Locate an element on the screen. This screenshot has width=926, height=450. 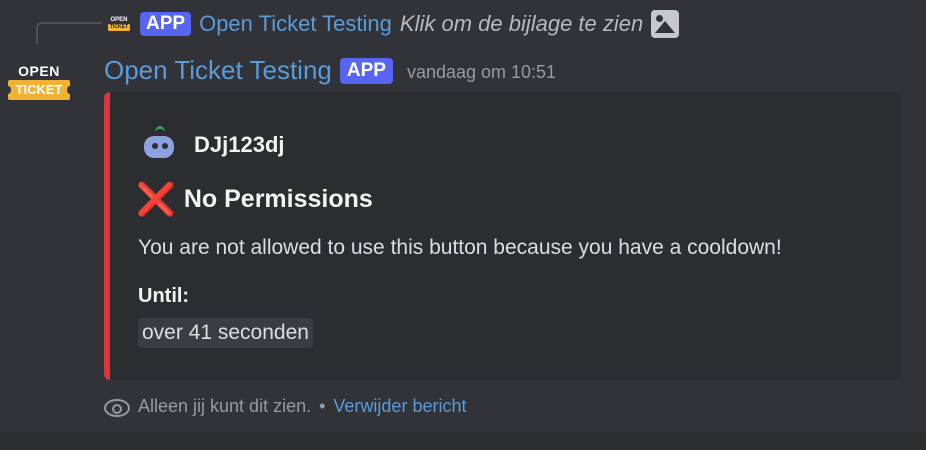
reply-logo-text-bottom: TICKET is located at coordinates (119, 27).